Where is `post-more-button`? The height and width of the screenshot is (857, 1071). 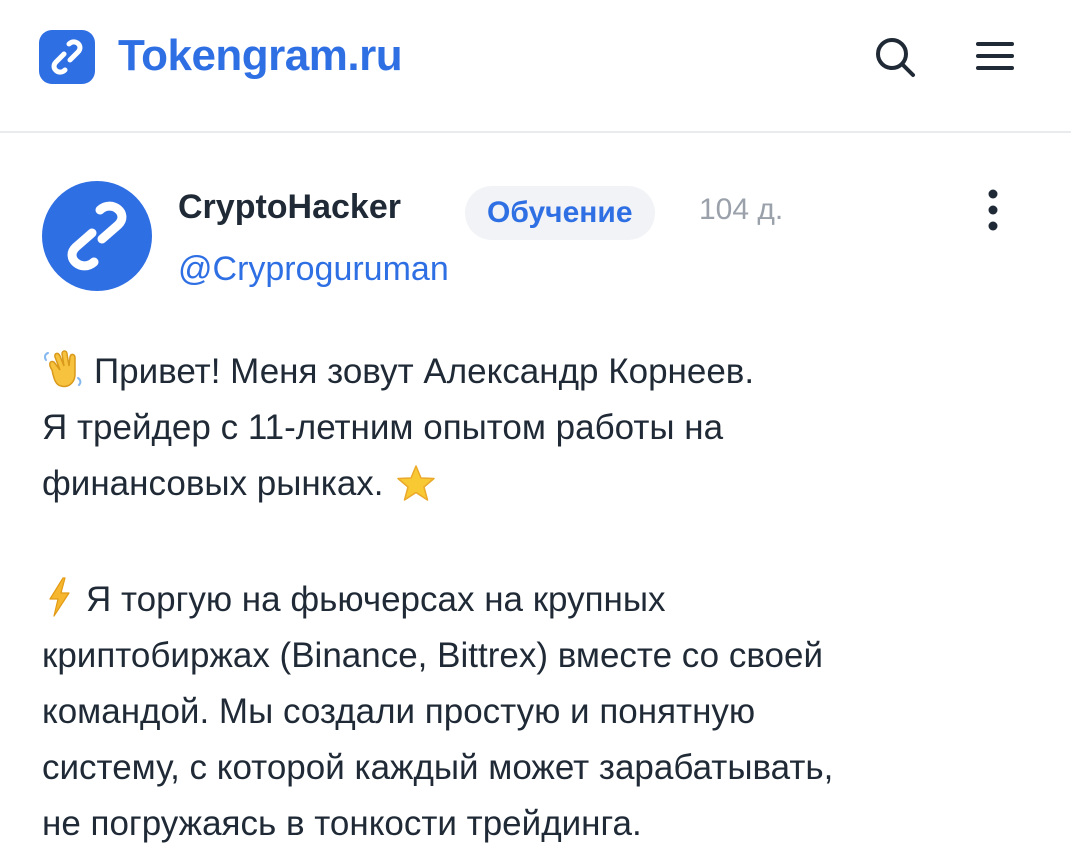
post-more-button is located at coordinates (993, 210).